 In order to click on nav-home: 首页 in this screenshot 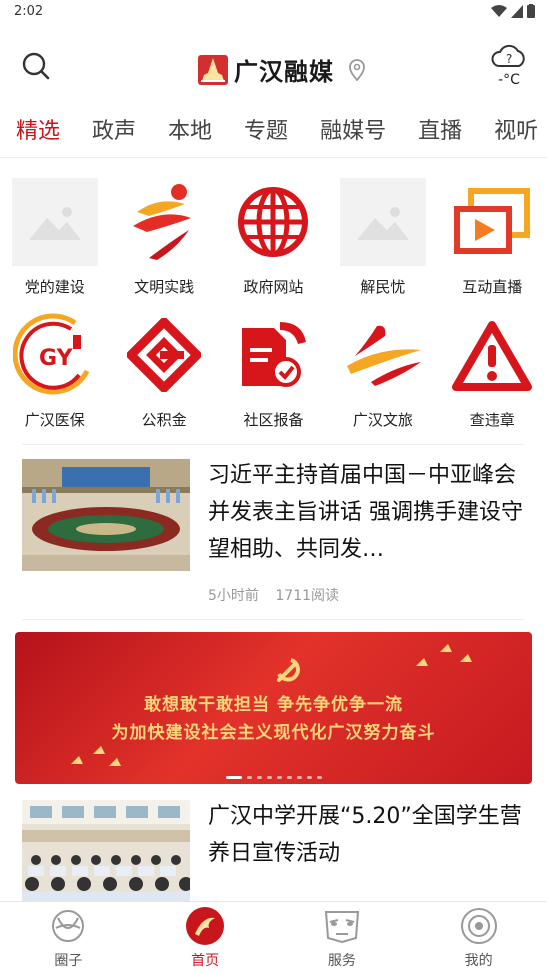, I will do `click(205, 938)`.